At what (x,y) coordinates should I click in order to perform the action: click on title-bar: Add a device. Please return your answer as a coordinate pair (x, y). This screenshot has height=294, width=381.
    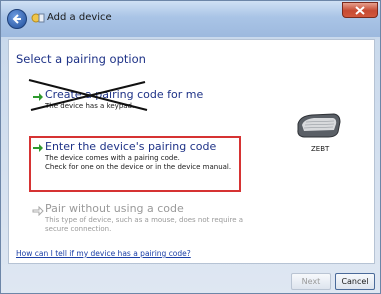
    Looking at the image, I should click on (190, 19).